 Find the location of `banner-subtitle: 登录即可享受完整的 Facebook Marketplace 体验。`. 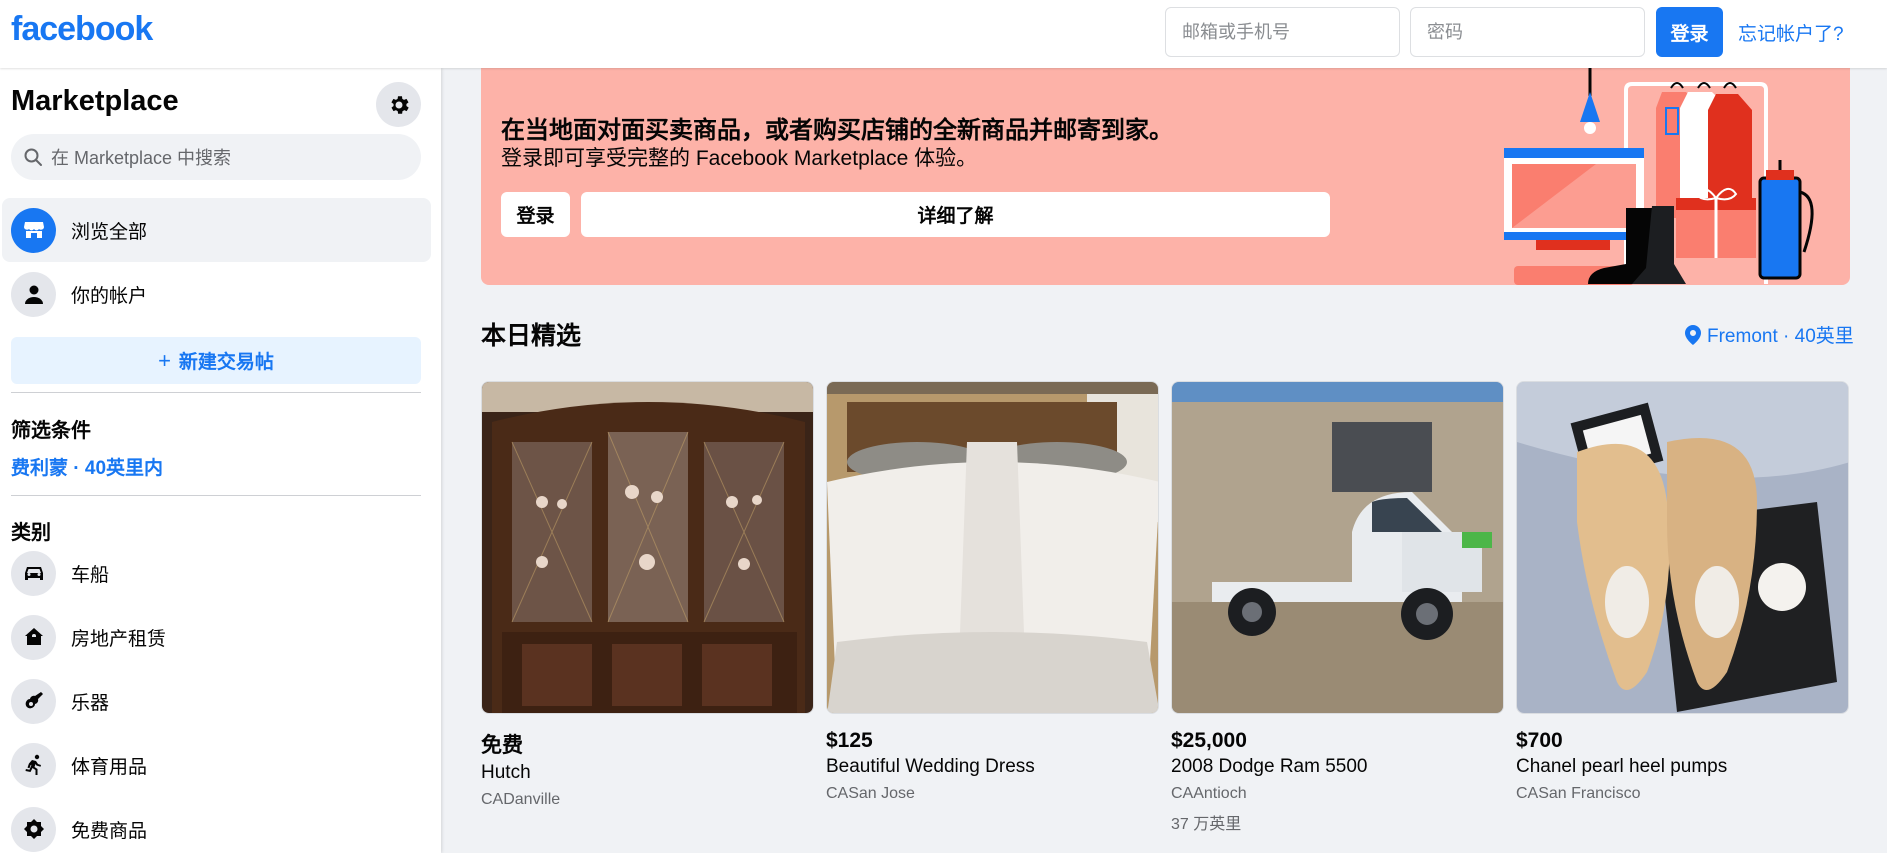

banner-subtitle: 登录即可享受完整的 Facebook Marketplace 体验。 is located at coordinates (739, 158).